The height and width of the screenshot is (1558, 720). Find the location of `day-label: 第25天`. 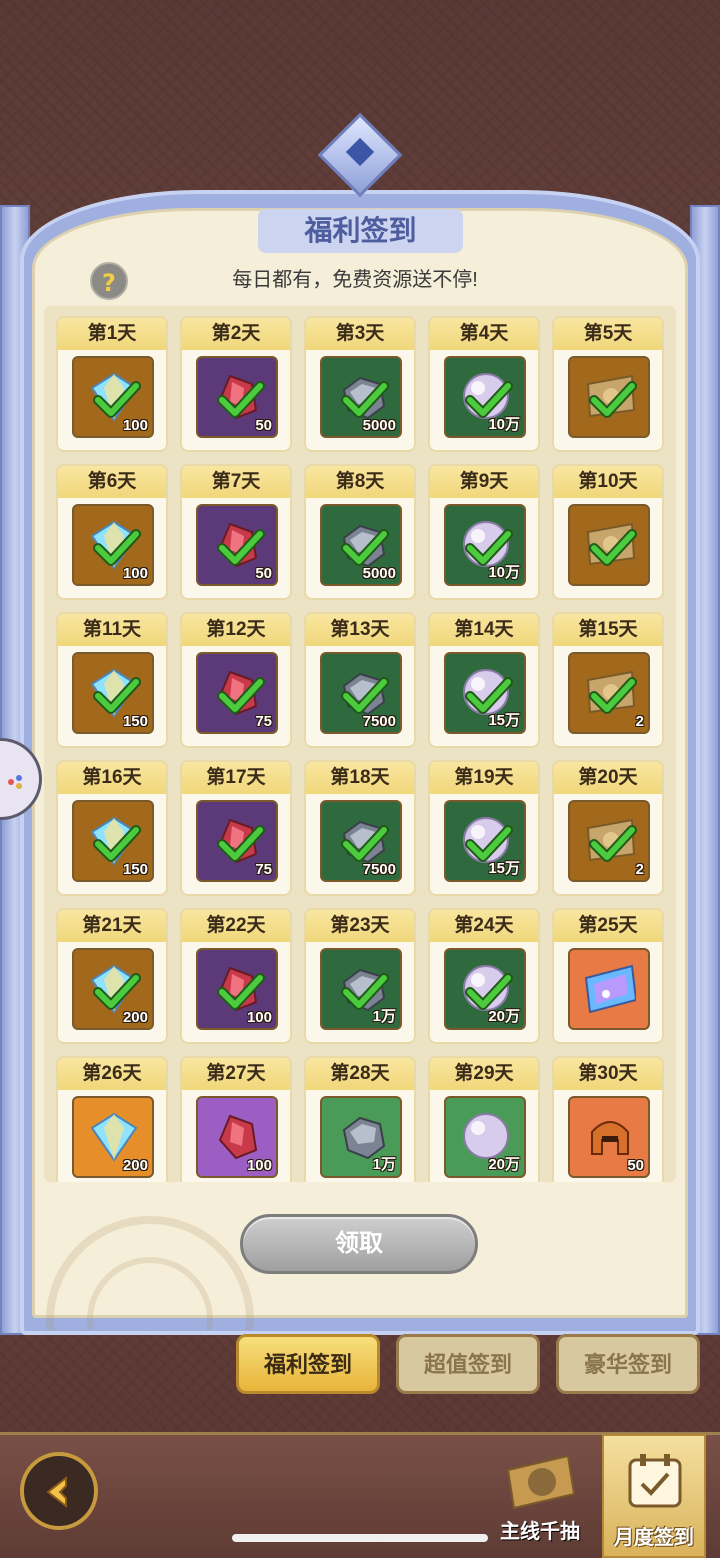

day-label: 第25天 is located at coordinates (608, 926).